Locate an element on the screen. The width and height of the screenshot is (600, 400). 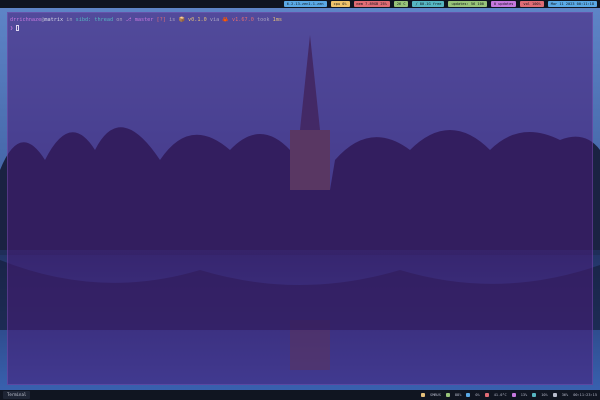
tray-volume: 36% is located at coordinates (565, 395).